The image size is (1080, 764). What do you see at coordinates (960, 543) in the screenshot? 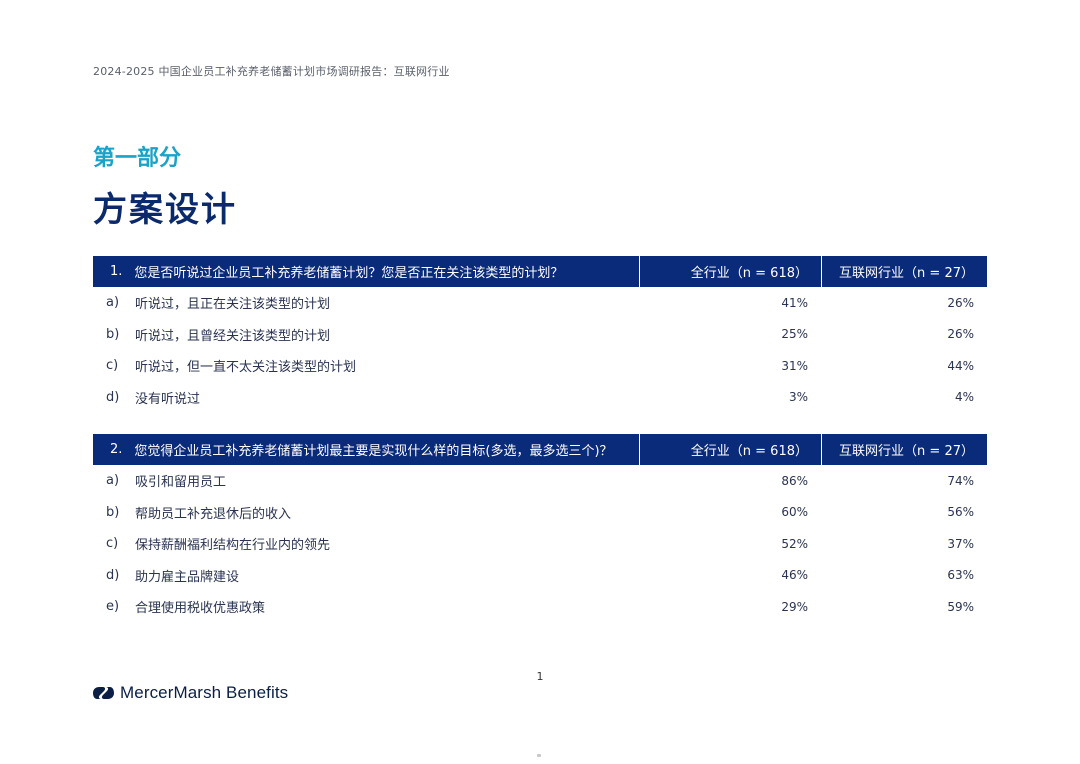
I see `value-internet-industry: 37%` at bounding box center [960, 543].